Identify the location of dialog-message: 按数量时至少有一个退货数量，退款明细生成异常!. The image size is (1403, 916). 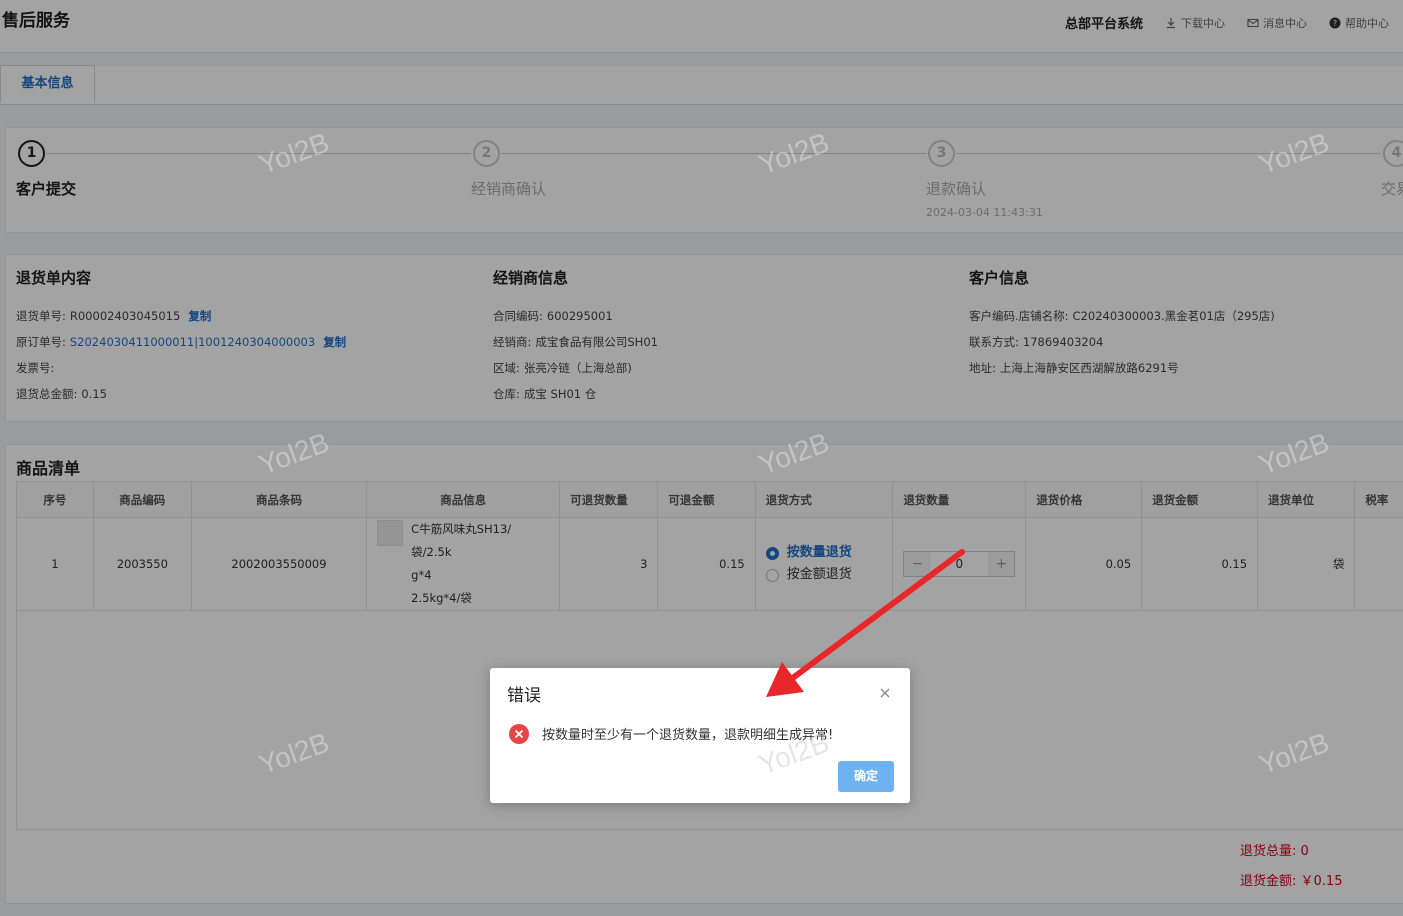
(688, 735).